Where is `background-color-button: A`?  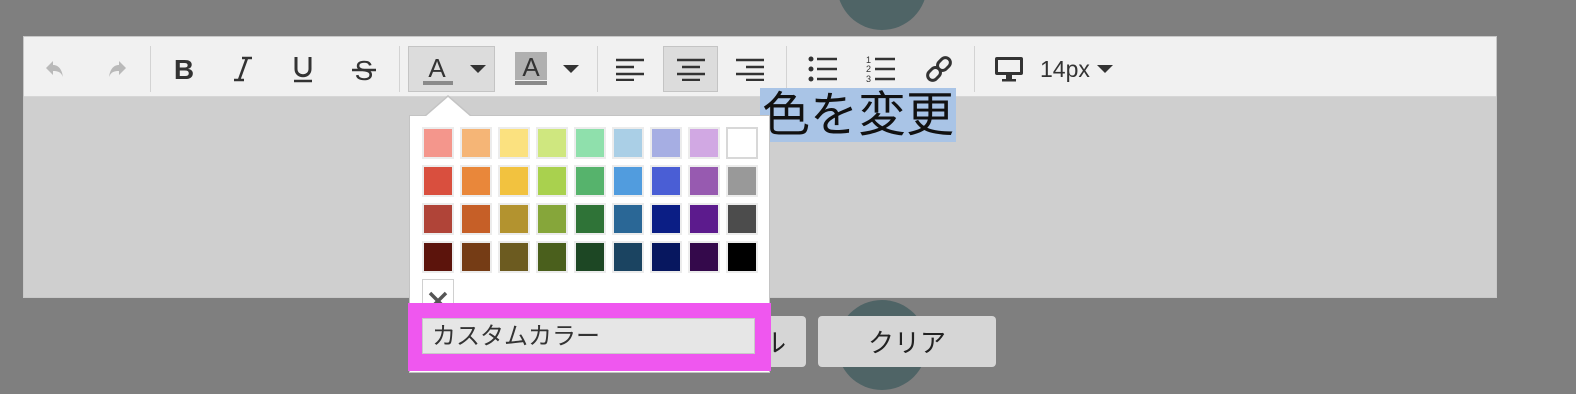 background-color-button: A is located at coordinates (544, 69).